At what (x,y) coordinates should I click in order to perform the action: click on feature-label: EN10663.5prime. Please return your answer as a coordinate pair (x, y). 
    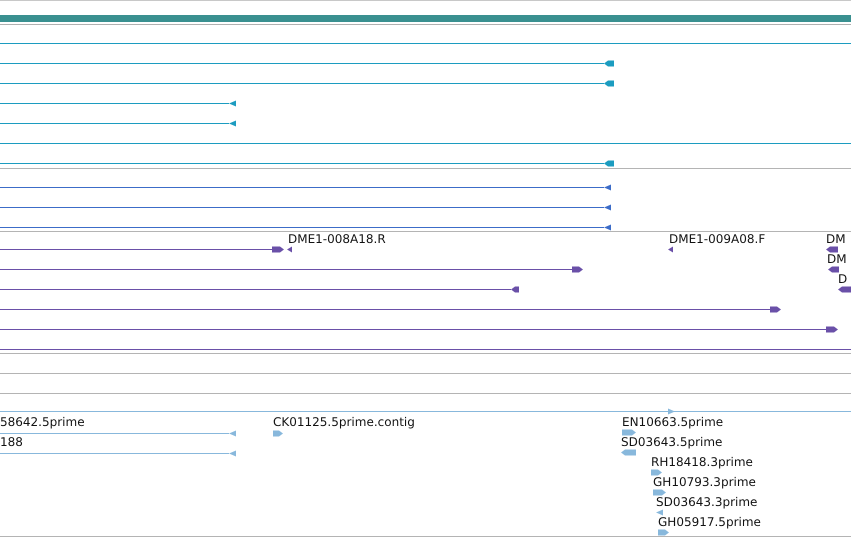
    Looking at the image, I should click on (673, 422).